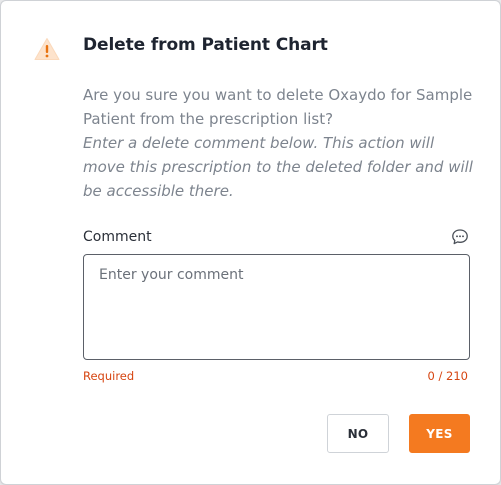 The height and width of the screenshot is (485, 501). Describe the element at coordinates (439, 433) in the screenshot. I see `yes-button: YES` at that location.